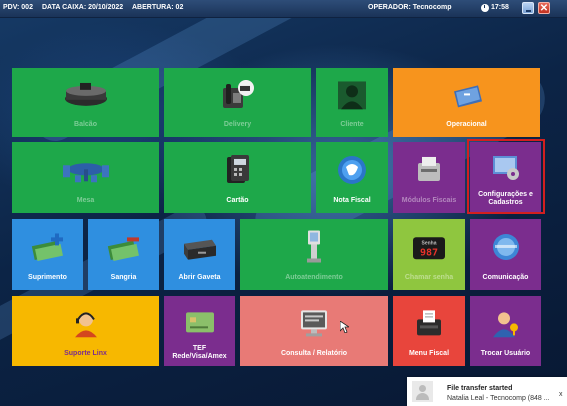 The height and width of the screenshot is (406, 567). I want to click on abertura-label: ABERTURA: 02, so click(158, 7).